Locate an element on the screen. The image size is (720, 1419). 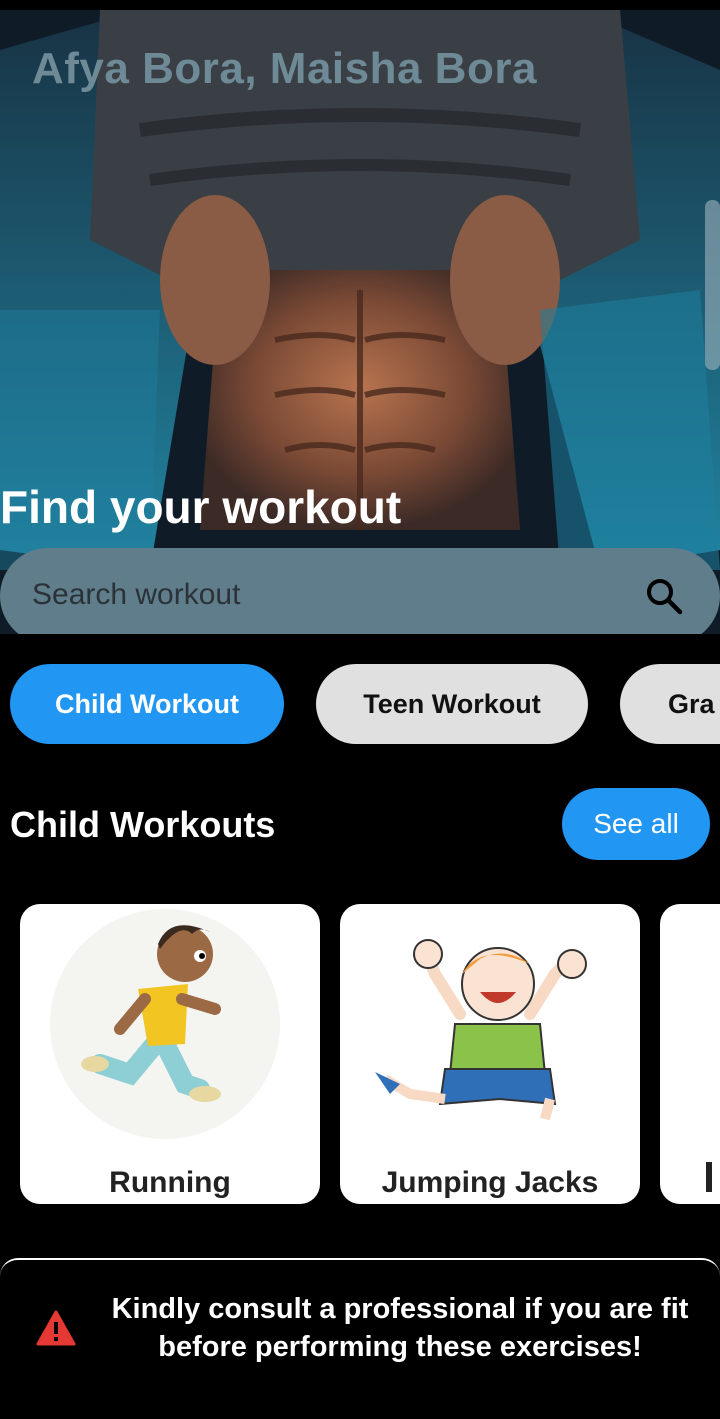
see-all-button: See all is located at coordinates (636, 824).